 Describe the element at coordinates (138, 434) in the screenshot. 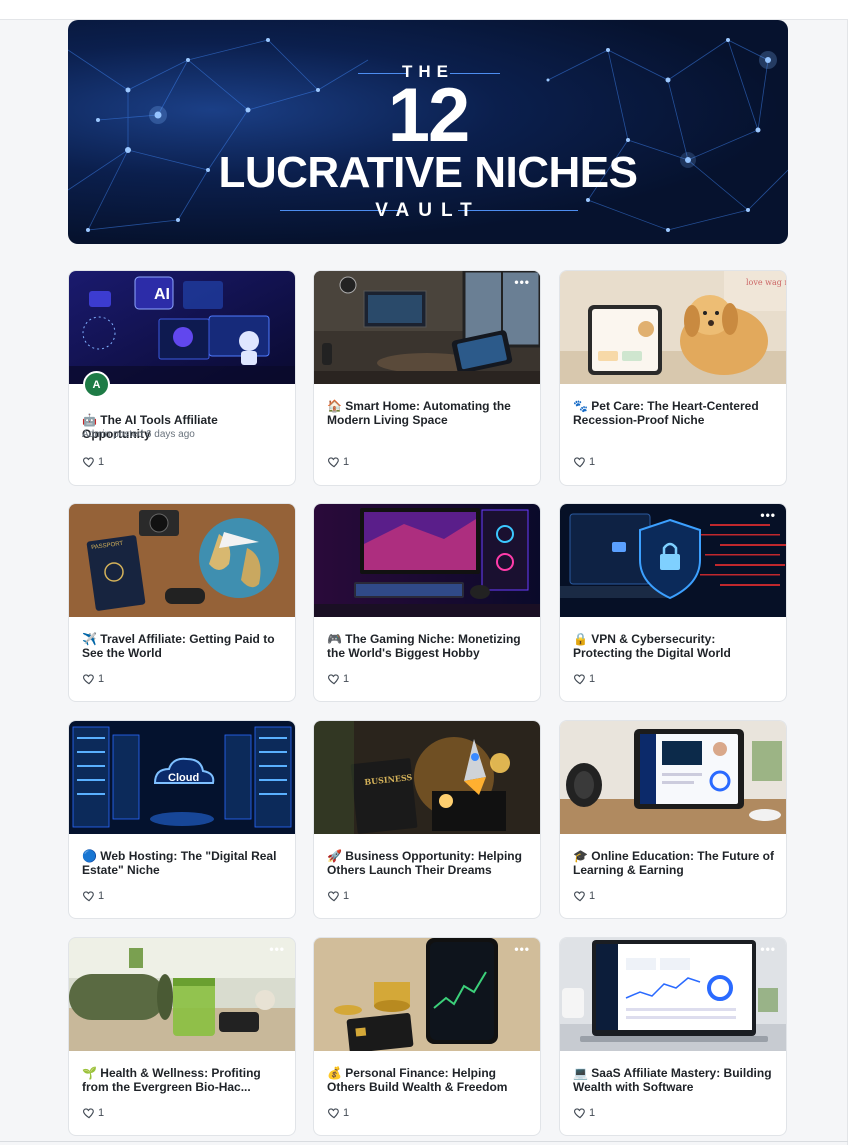

I see `post-meta: Admin posted 6 days ago` at that location.